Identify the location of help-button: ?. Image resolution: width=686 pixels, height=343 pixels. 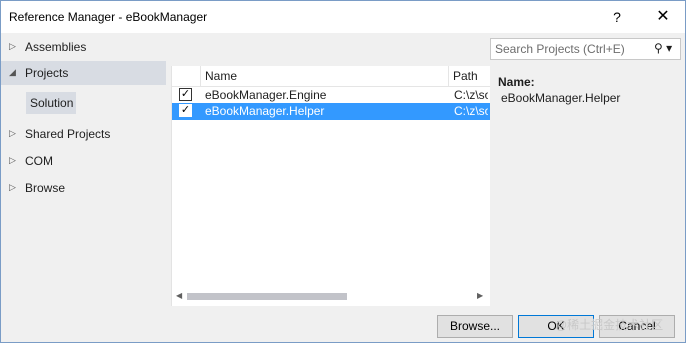
(617, 17).